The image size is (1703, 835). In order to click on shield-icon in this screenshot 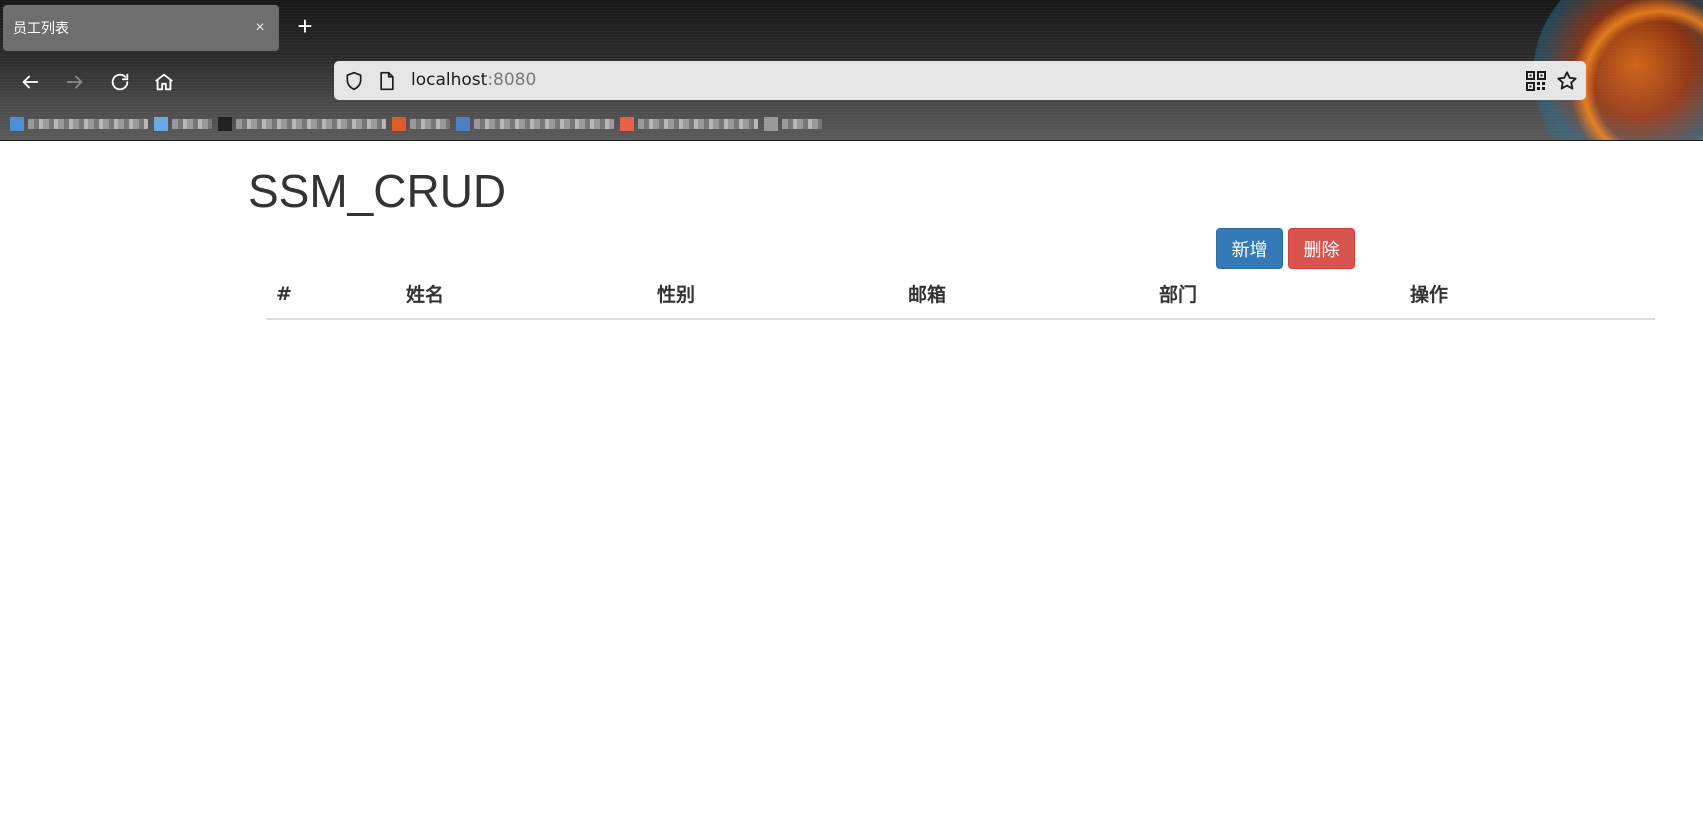, I will do `click(354, 81)`.